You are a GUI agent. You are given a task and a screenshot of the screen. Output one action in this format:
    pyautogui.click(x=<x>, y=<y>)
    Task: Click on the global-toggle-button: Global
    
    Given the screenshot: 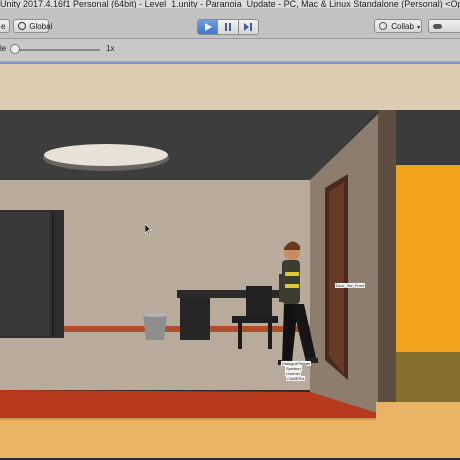 What is the action you would take?
    pyautogui.click(x=33, y=26)
    